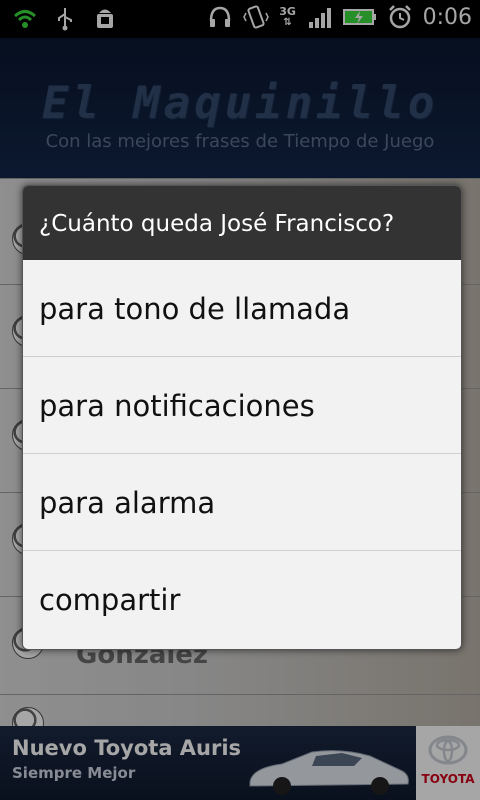 Image resolution: width=480 pixels, height=800 pixels. Describe the element at coordinates (242, 223) in the screenshot. I see `dialog-title: ¿Cuánto queda José Francisco?` at that location.